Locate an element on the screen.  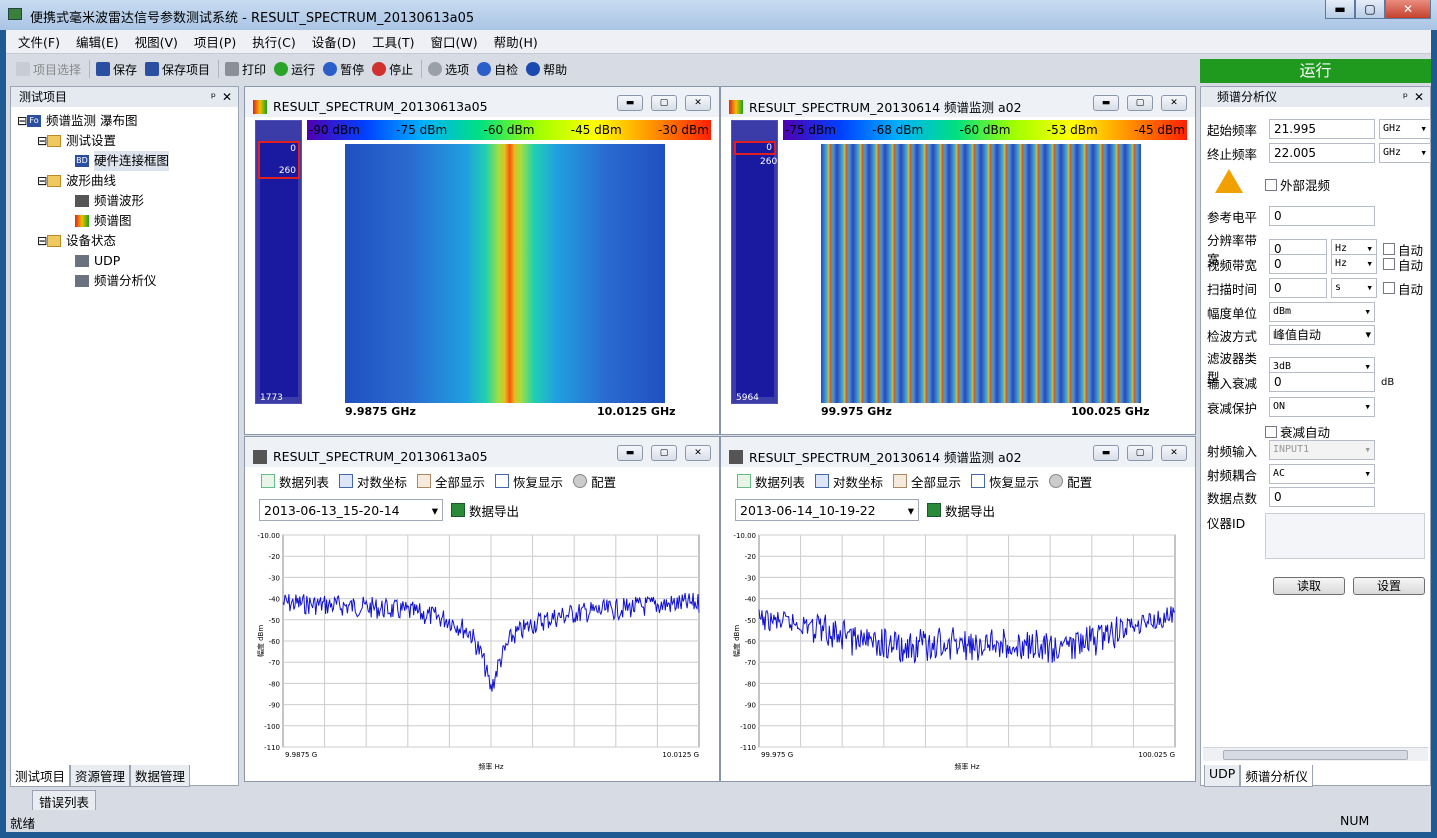
stop-freq-input: 22.005 is located at coordinates (1322, 153).